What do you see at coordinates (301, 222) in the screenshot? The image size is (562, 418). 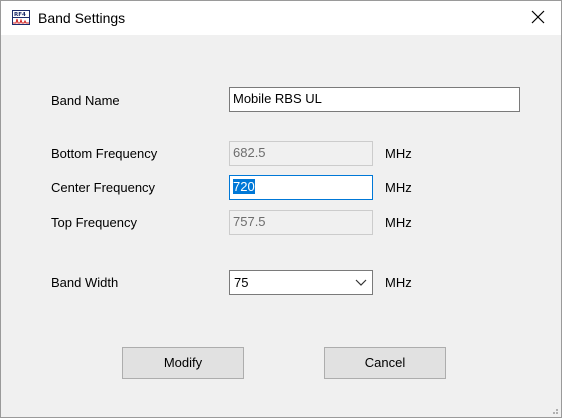 I see `top-frequency-input: 757.5` at bounding box center [301, 222].